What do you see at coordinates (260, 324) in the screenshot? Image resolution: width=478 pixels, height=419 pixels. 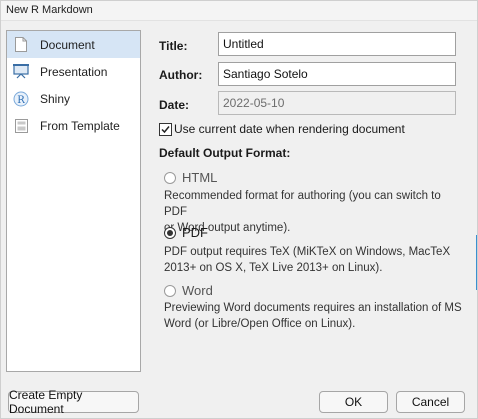 I see `word-desc-line: Word (or Libre/Open Office on Linux).` at bounding box center [260, 324].